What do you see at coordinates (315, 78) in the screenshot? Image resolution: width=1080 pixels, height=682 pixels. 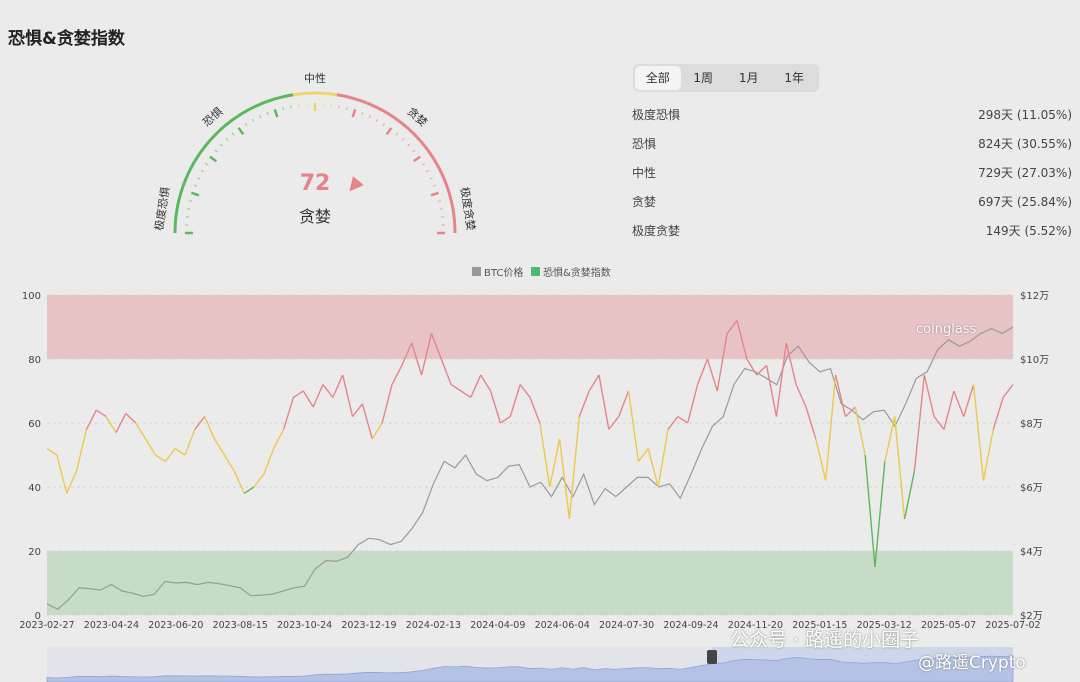 I see `gauge-zone-label: 中性` at bounding box center [315, 78].